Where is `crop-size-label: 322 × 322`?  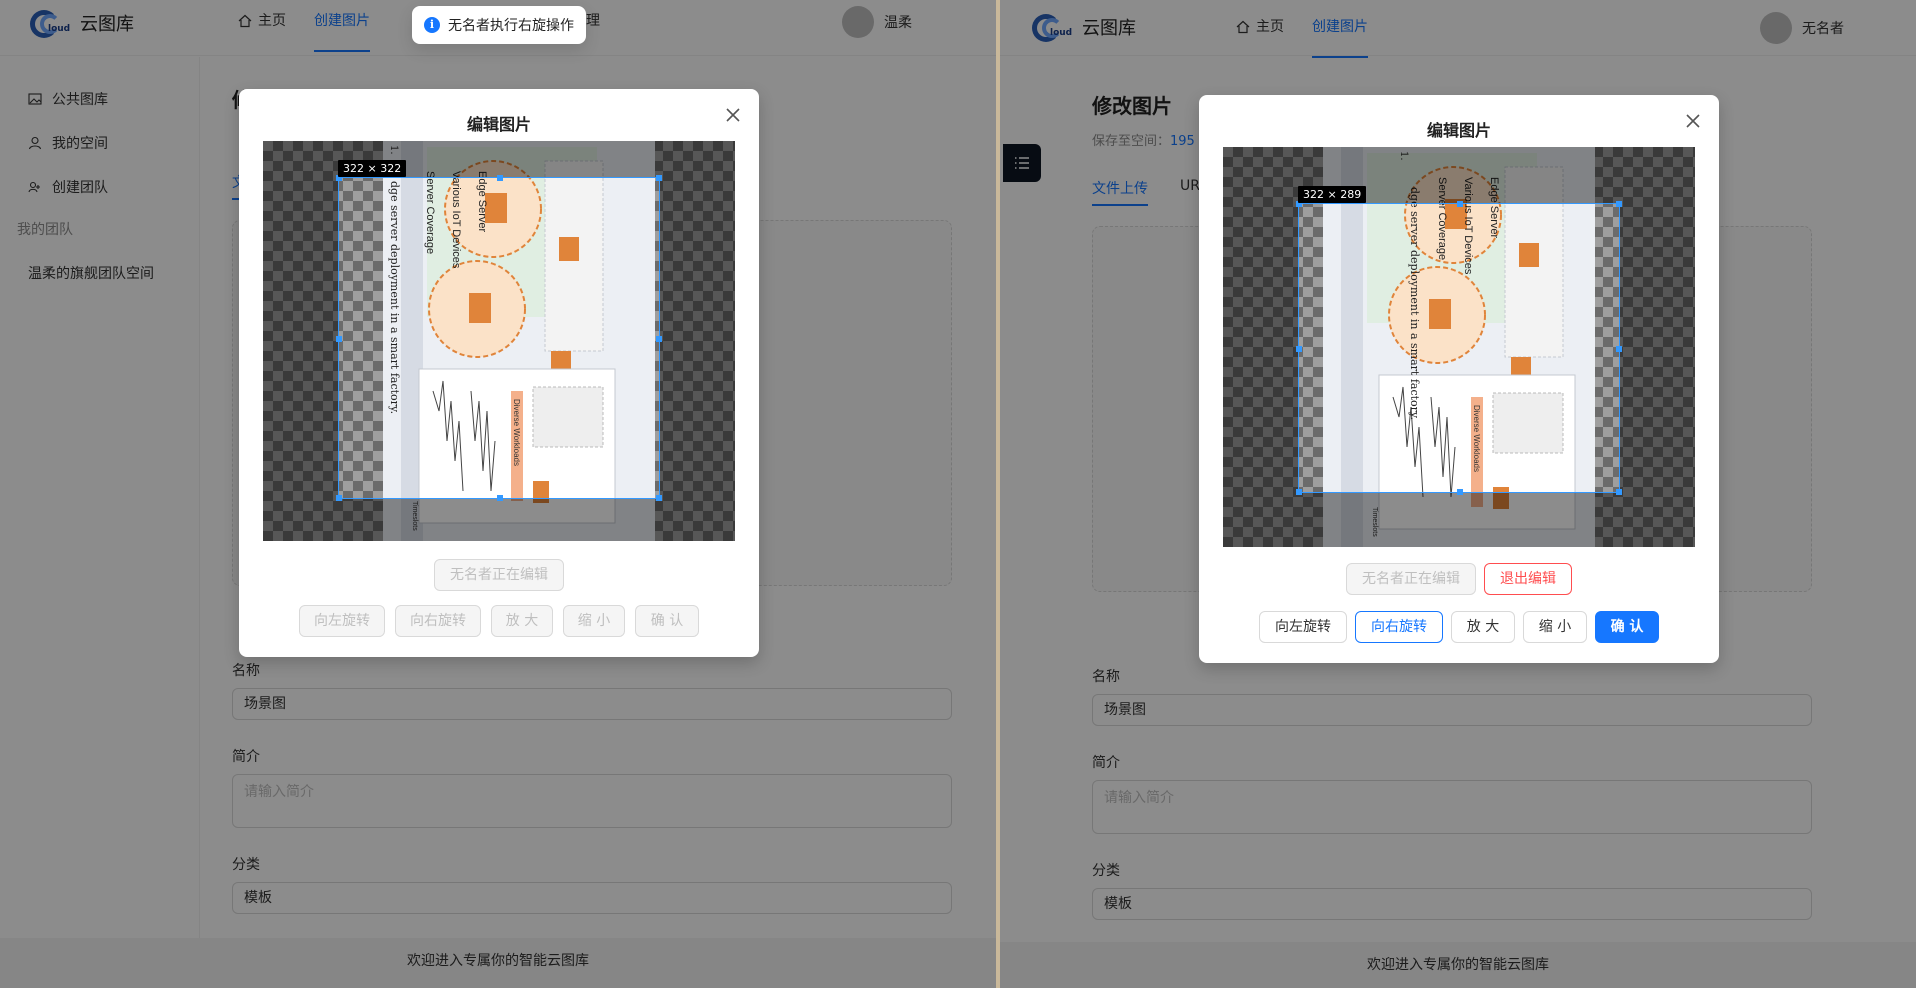 crop-size-label: 322 × 322 is located at coordinates (372, 168).